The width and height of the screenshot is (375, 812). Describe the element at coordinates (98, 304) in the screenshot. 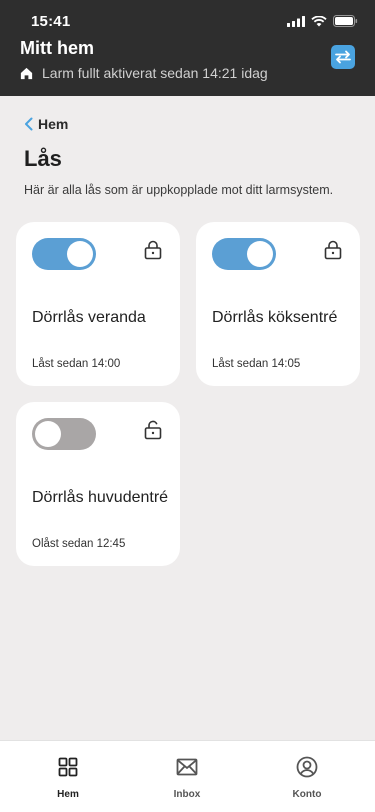

I see `lock-card-veranda: Dörrlås veranda Låst sedan 14:00` at that location.